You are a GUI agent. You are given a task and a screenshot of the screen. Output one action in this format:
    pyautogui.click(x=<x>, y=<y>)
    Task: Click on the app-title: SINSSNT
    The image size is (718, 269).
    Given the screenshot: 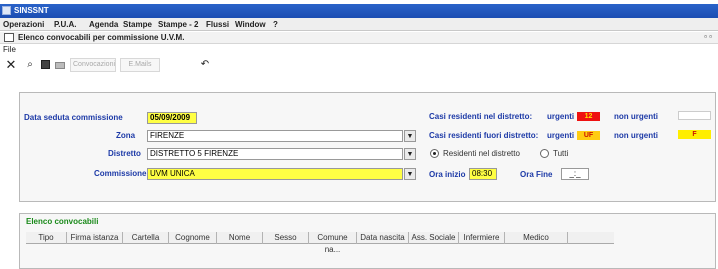 What is the action you would take?
    pyautogui.click(x=31, y=10)
    